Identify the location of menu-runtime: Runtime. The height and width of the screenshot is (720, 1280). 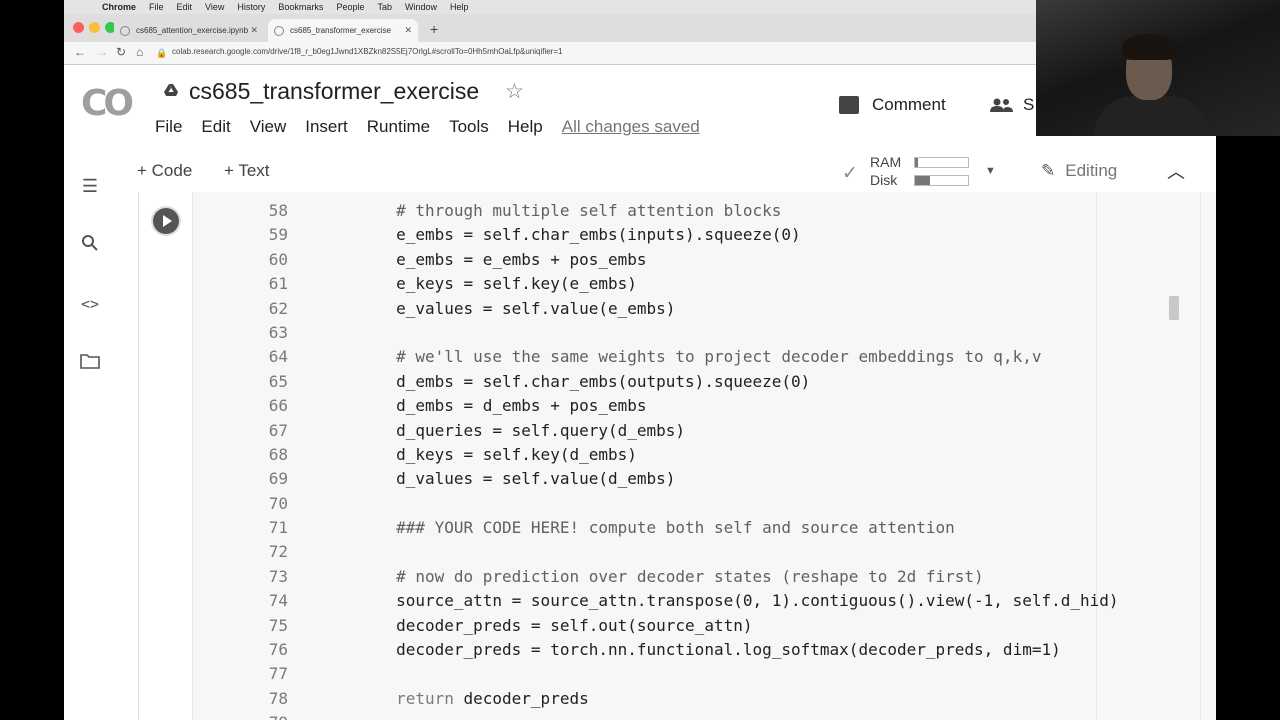
(398, 127).